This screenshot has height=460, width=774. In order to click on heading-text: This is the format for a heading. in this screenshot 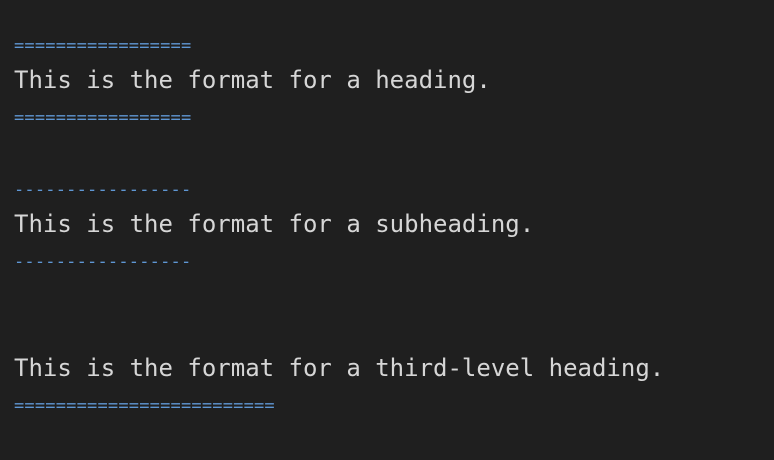, I will do `click(252, 80)`.